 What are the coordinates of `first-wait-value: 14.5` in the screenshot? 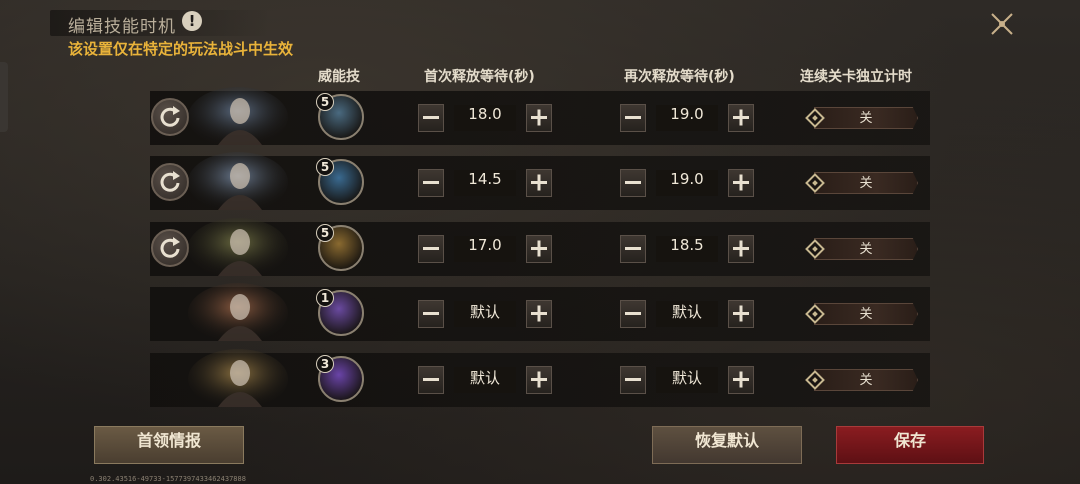 It's located at (485, 183).